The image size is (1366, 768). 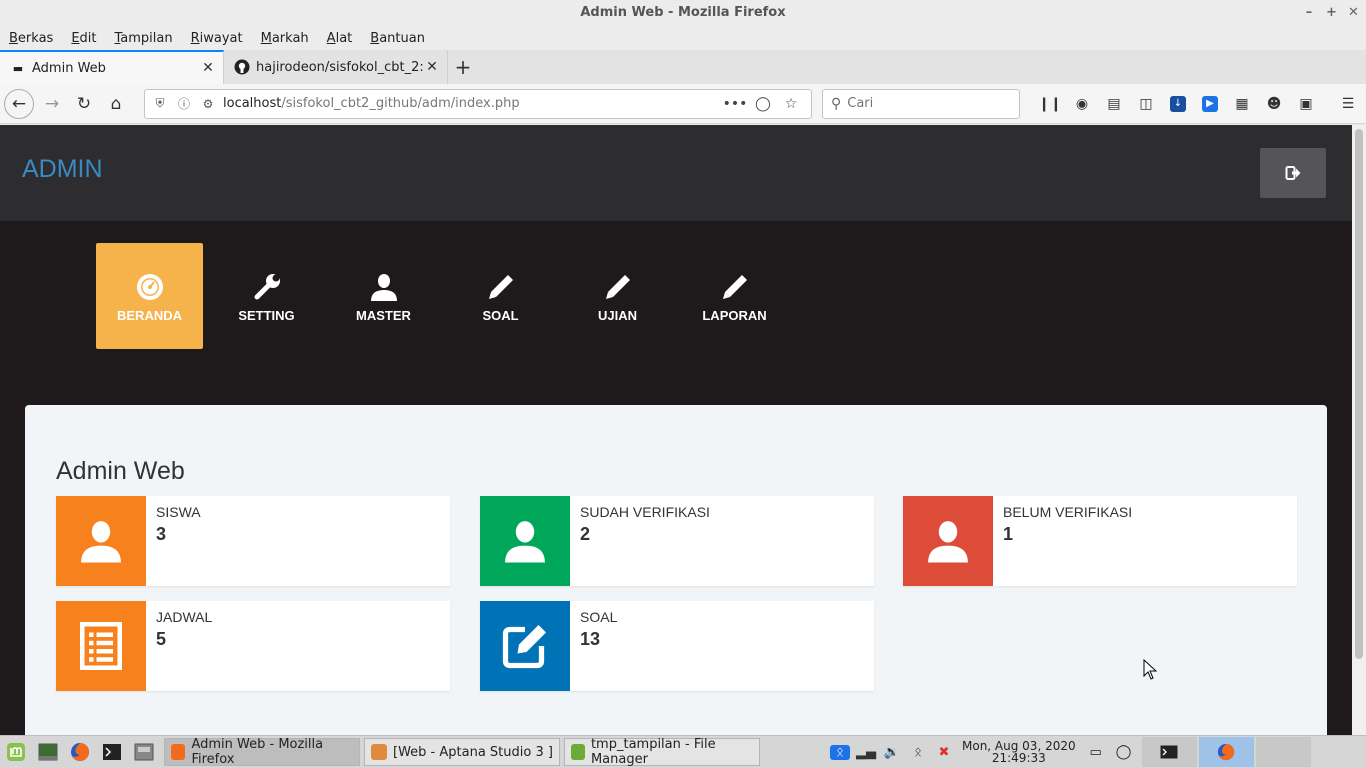 What do you see at coordinates (31, 38) in the screenshot?
I see `menu-berkas: Berkas` at bounding box center [31, 38].